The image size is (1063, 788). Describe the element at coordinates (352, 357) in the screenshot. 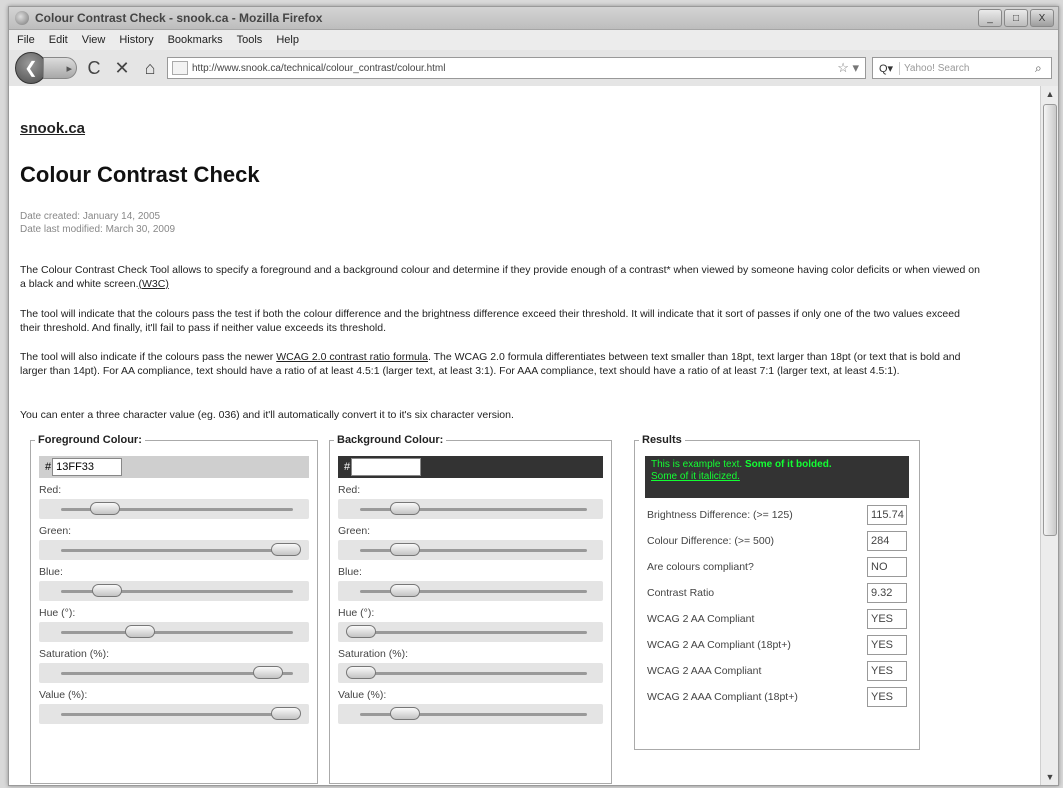

I see `wcag-link: WCAG 2.0 contrast ratio formula` at that location.